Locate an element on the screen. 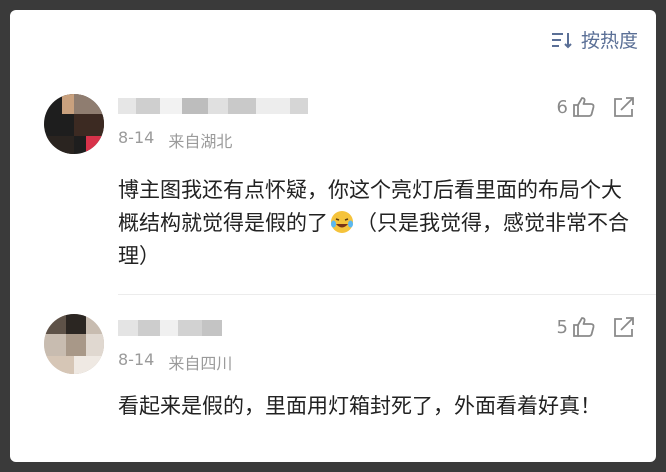 This screenshot has height=472, width=666. comment-meta: 8-14 来自四川 is located at coordinates (175, 362).